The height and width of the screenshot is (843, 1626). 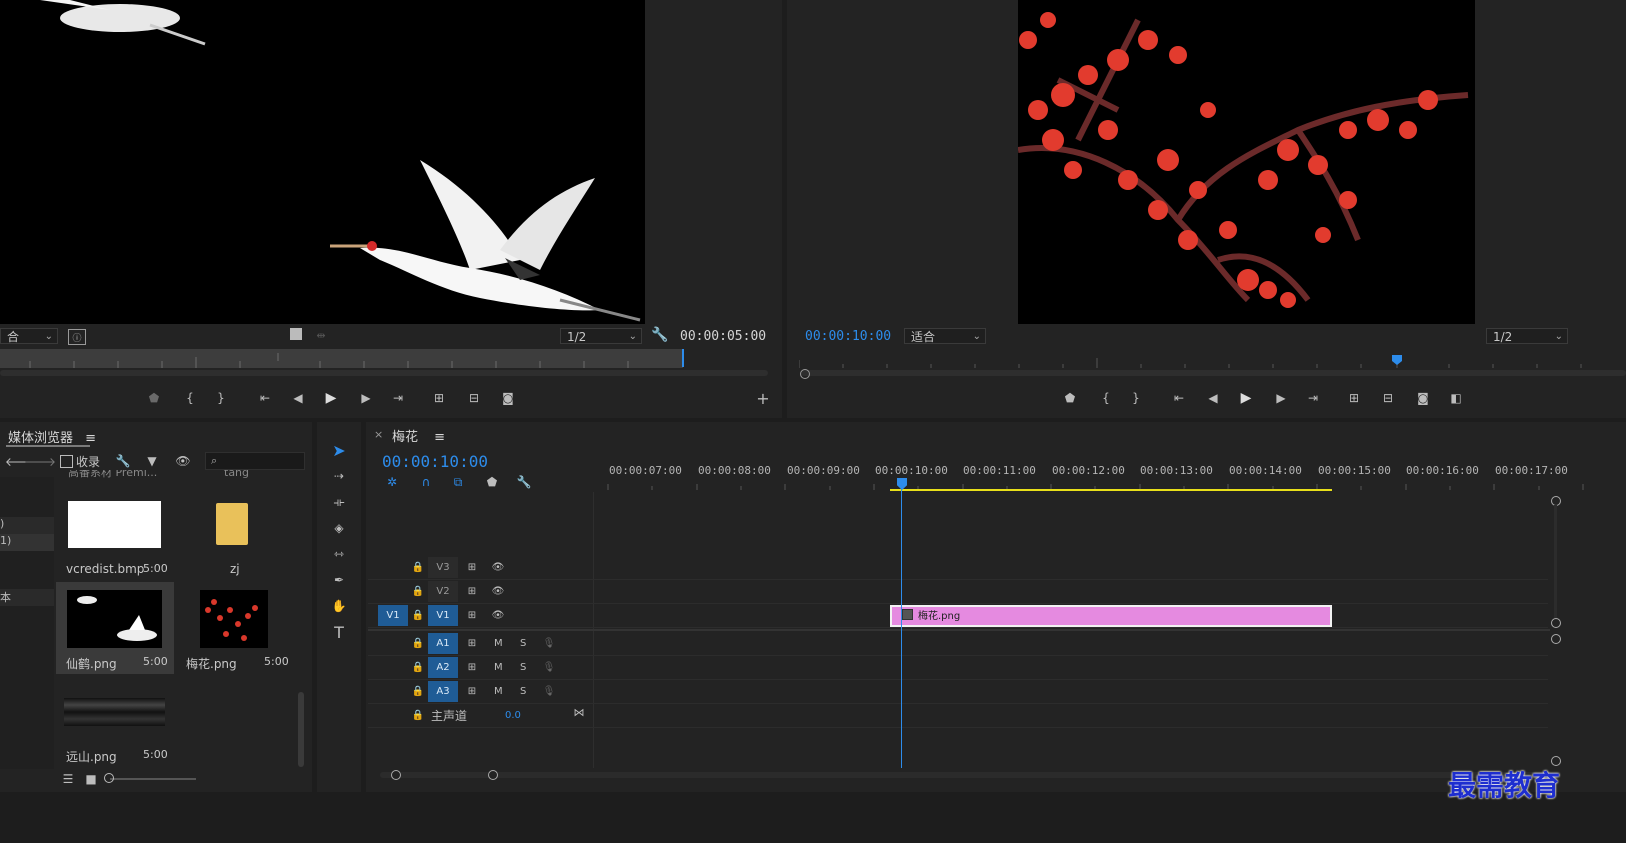 I want to click on source-zoom-scrollbar, so click(x=384, y=373).